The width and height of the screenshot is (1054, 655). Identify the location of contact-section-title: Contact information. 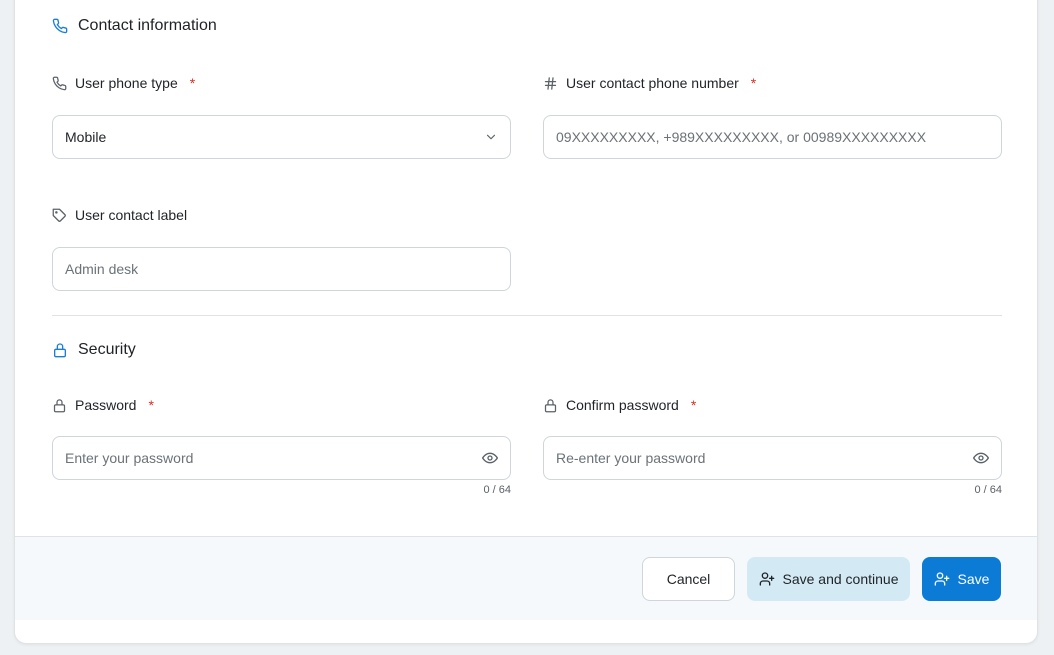
(134, 26).